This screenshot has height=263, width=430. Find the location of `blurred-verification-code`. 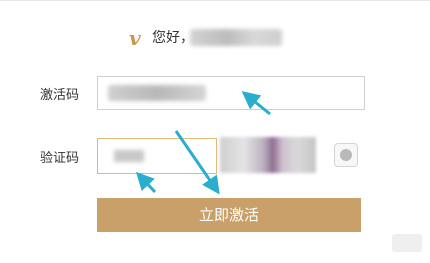

blurred-verification-code is located at coordinates (129, 156).